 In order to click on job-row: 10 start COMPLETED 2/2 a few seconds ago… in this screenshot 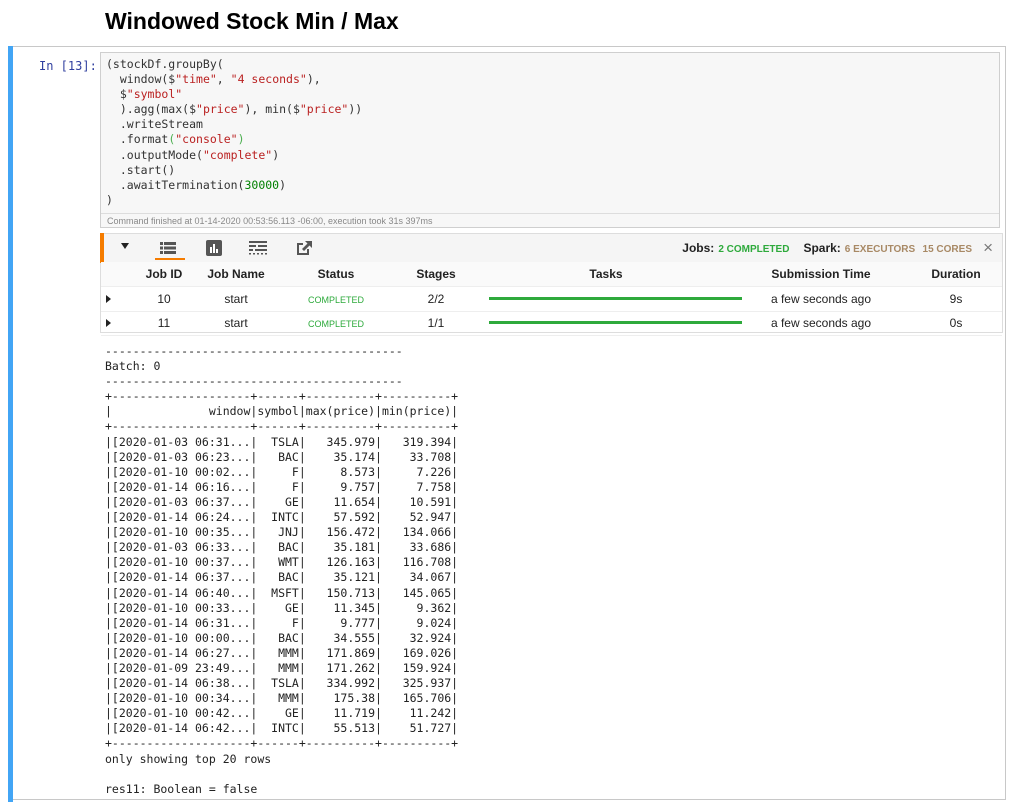, I will do `click(551, 299)`.